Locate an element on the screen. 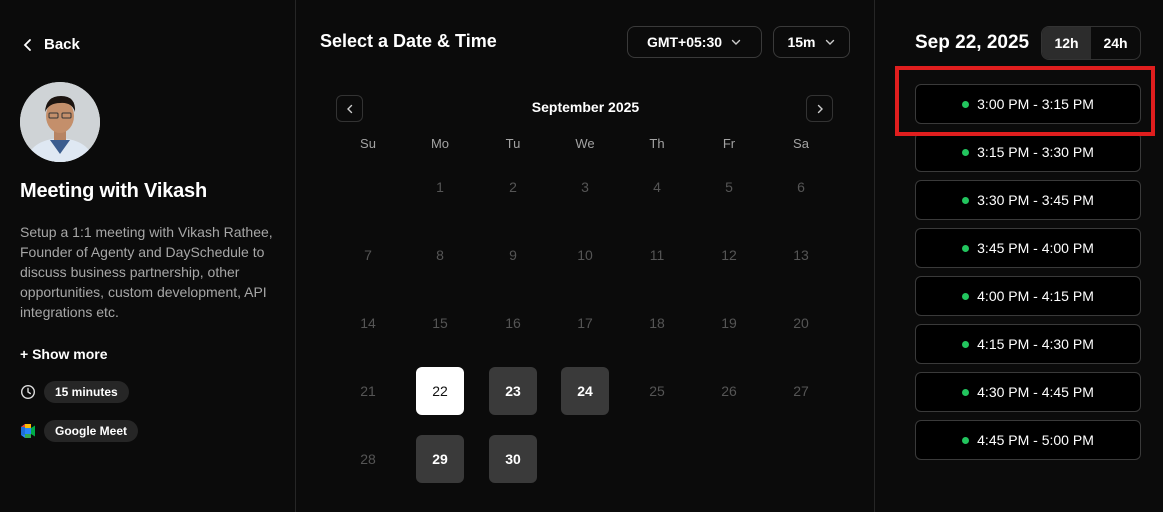 The height and width of the screenshot is (512, 1163). weekday-label: Mo is located at coordinates (440, 143).